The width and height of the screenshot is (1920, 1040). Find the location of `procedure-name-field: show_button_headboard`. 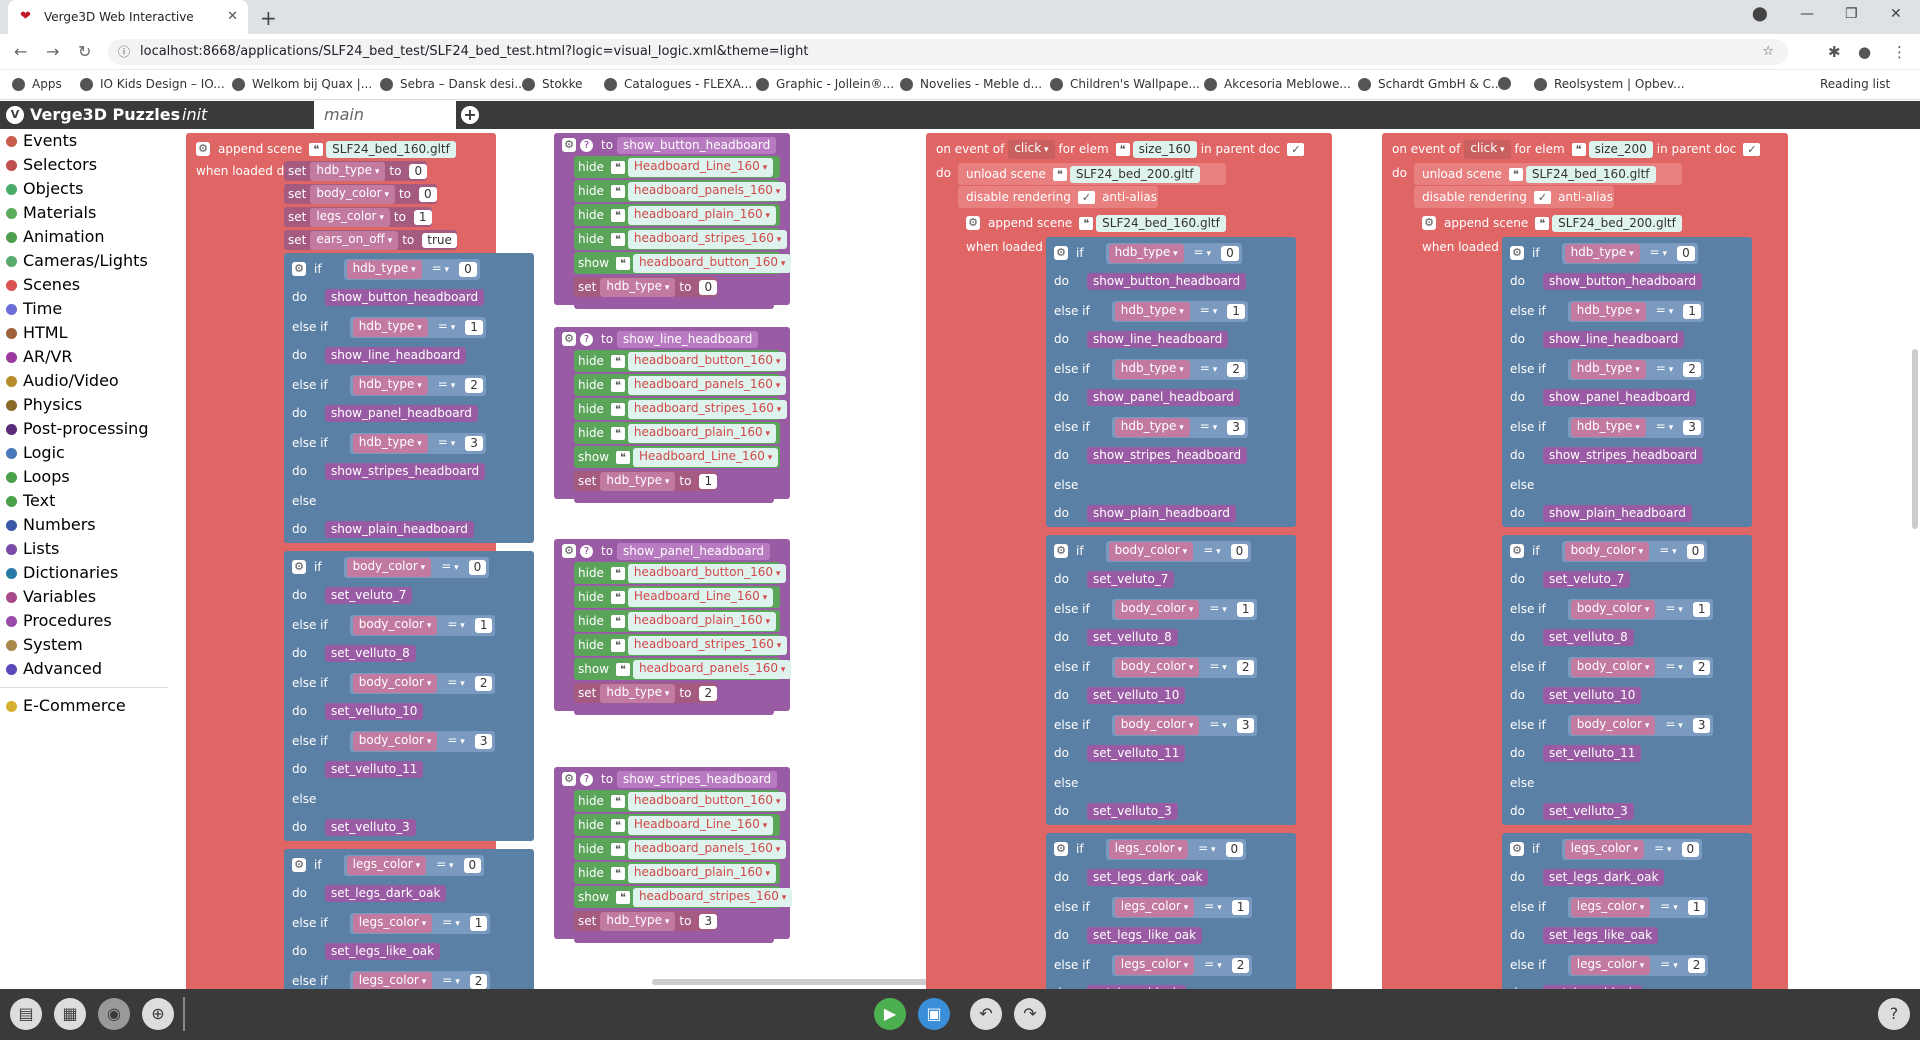

procedure-name-field: show_button_headboard is located at coordinates (697, 145).